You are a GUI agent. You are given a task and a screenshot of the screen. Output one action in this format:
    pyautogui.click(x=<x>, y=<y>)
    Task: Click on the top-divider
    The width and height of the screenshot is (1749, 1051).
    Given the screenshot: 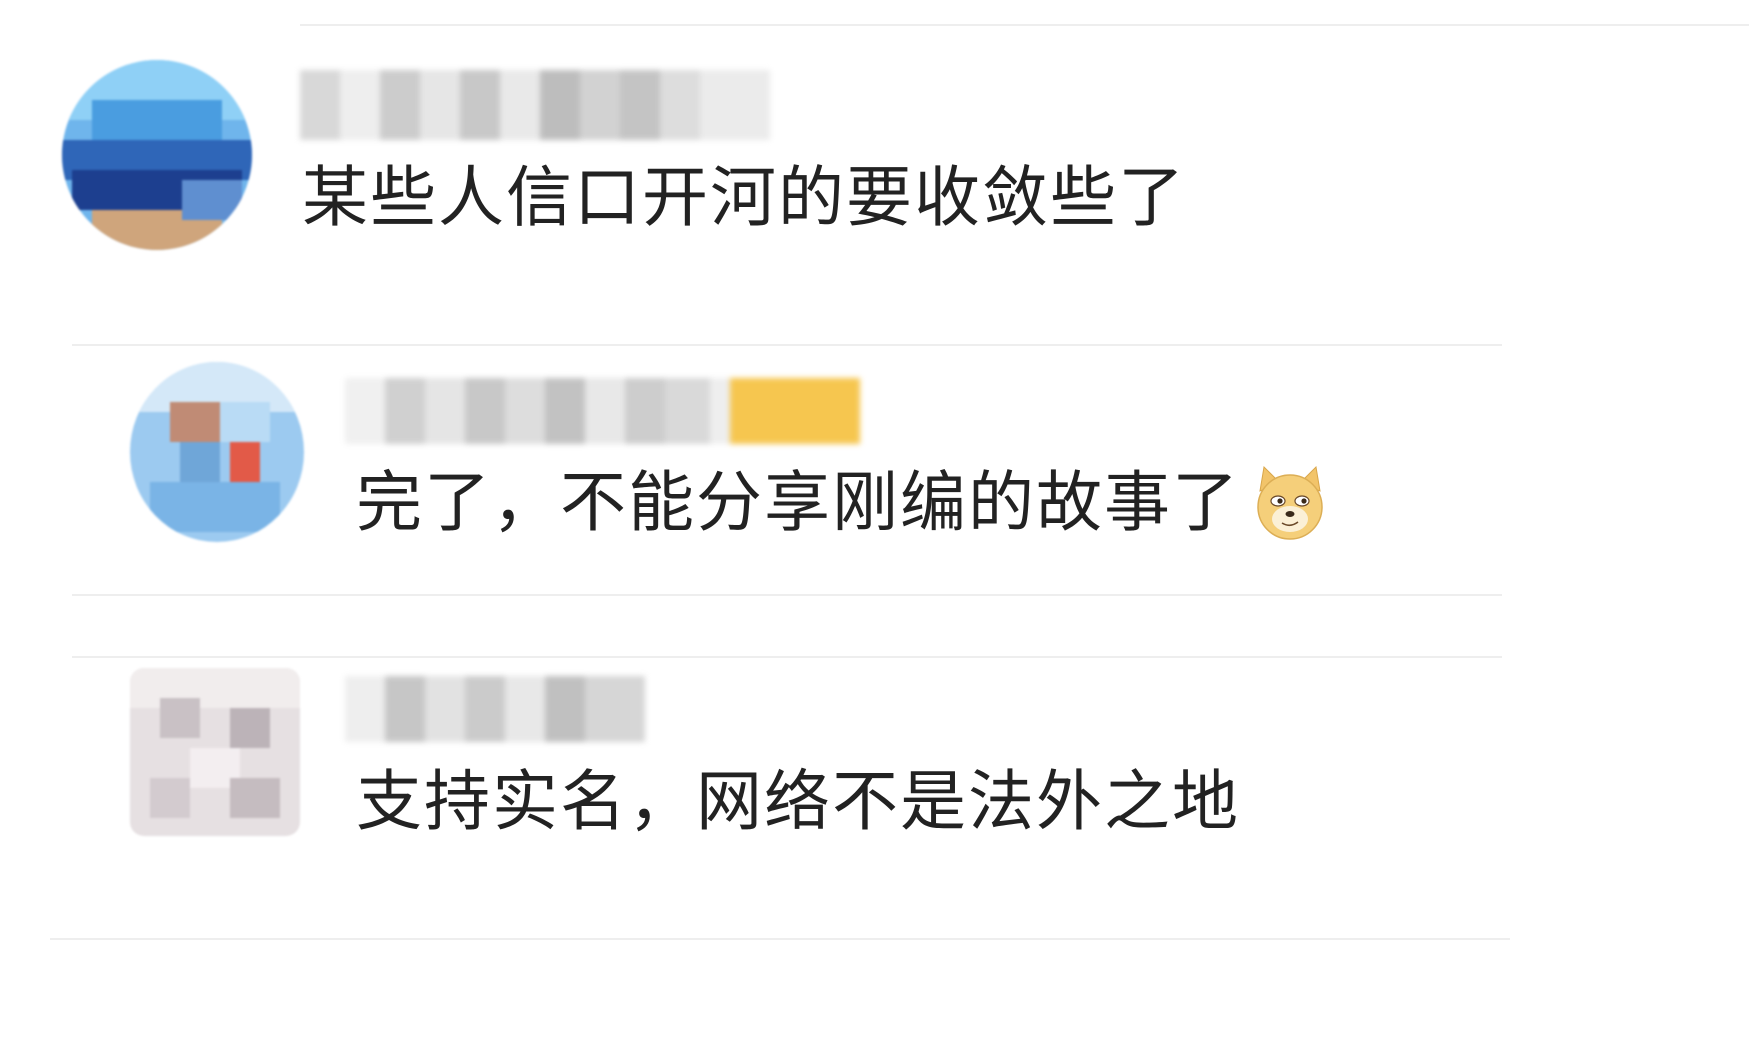 What is the action you would take?
    pyautogui.click(x=1024, y=25)
    